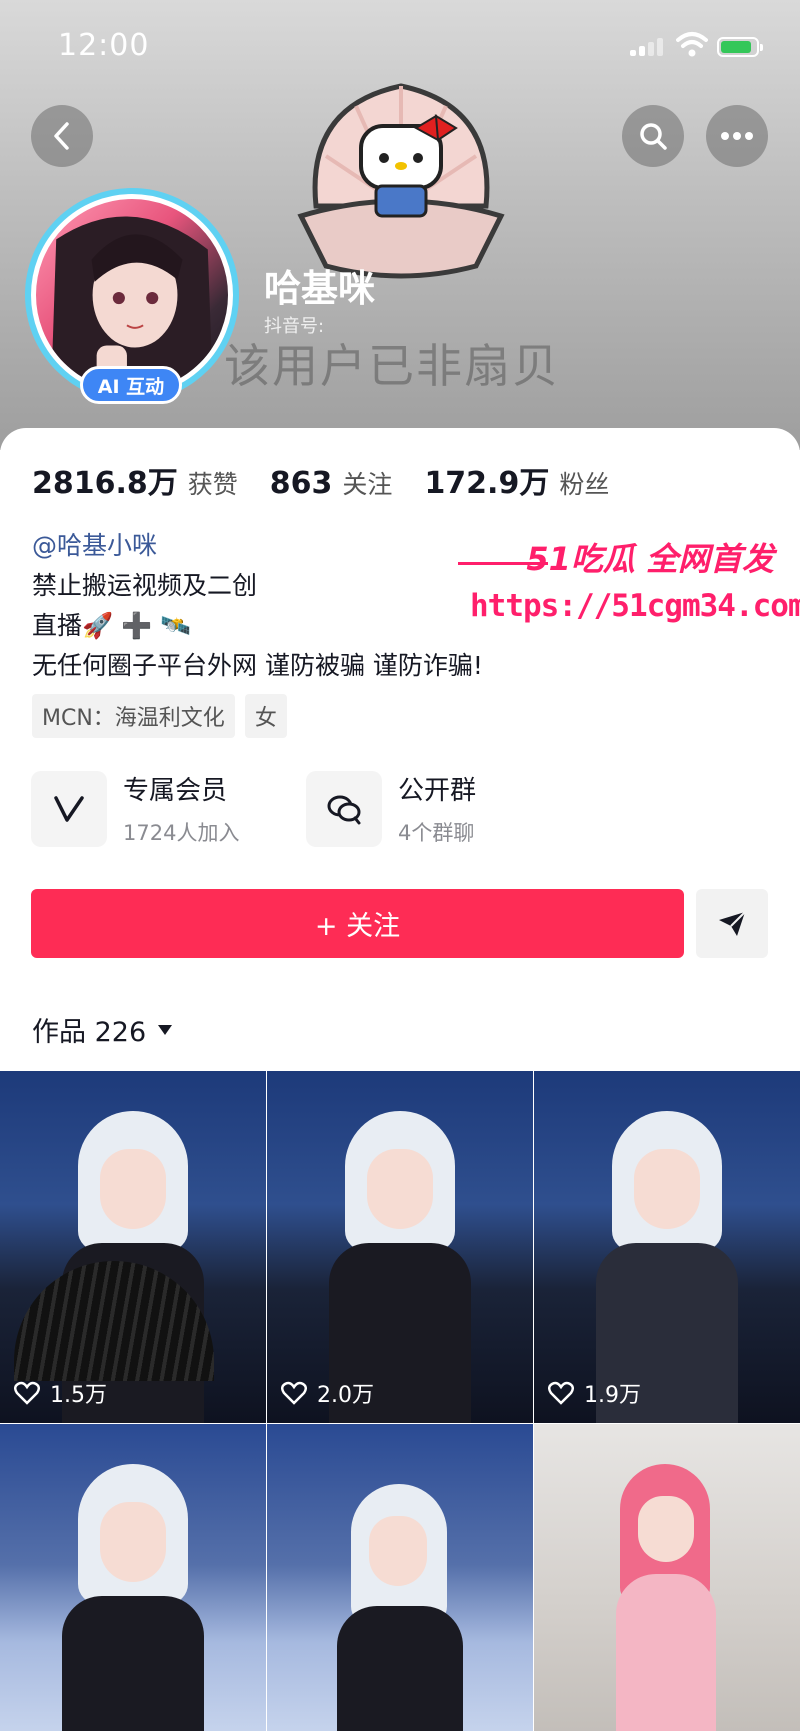 This screenshot has height=1731, width=800. I want to click on search-button, so click(653, 136).